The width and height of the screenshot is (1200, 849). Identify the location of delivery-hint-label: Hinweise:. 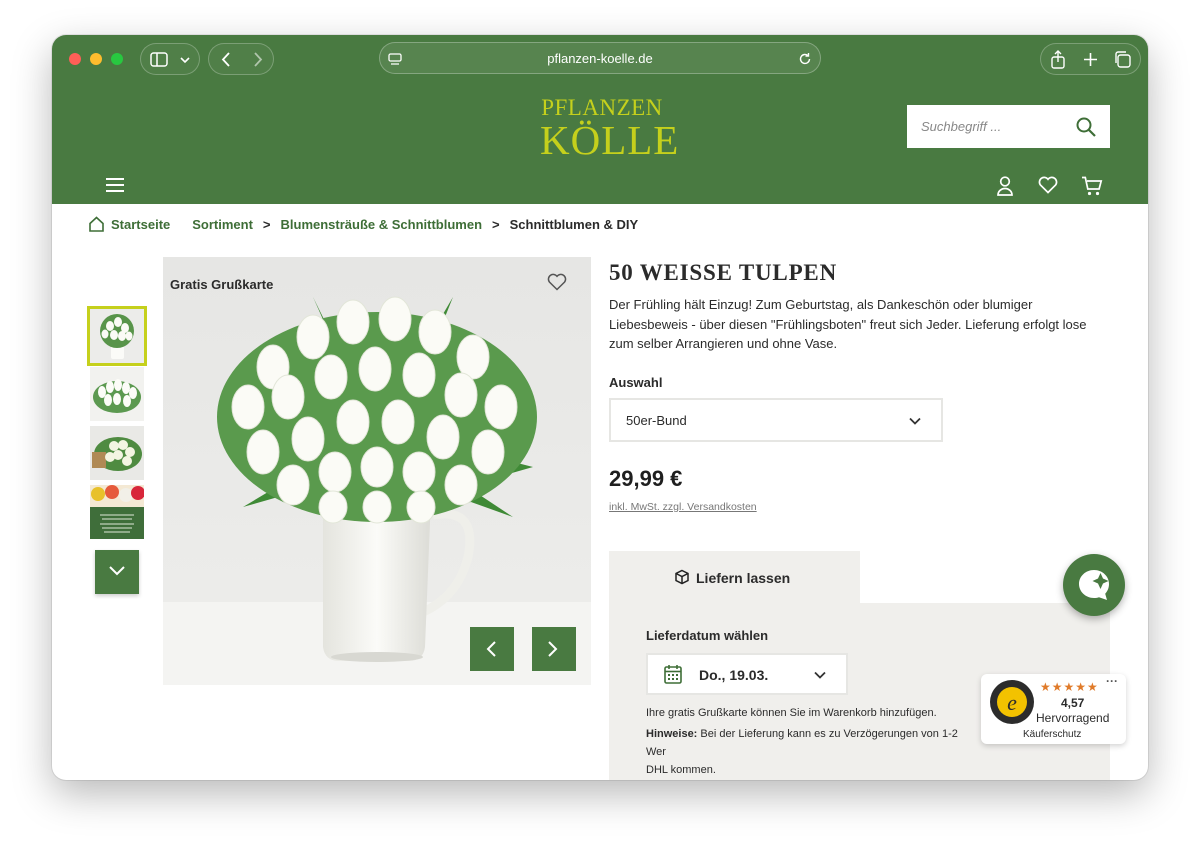
(672, 734).